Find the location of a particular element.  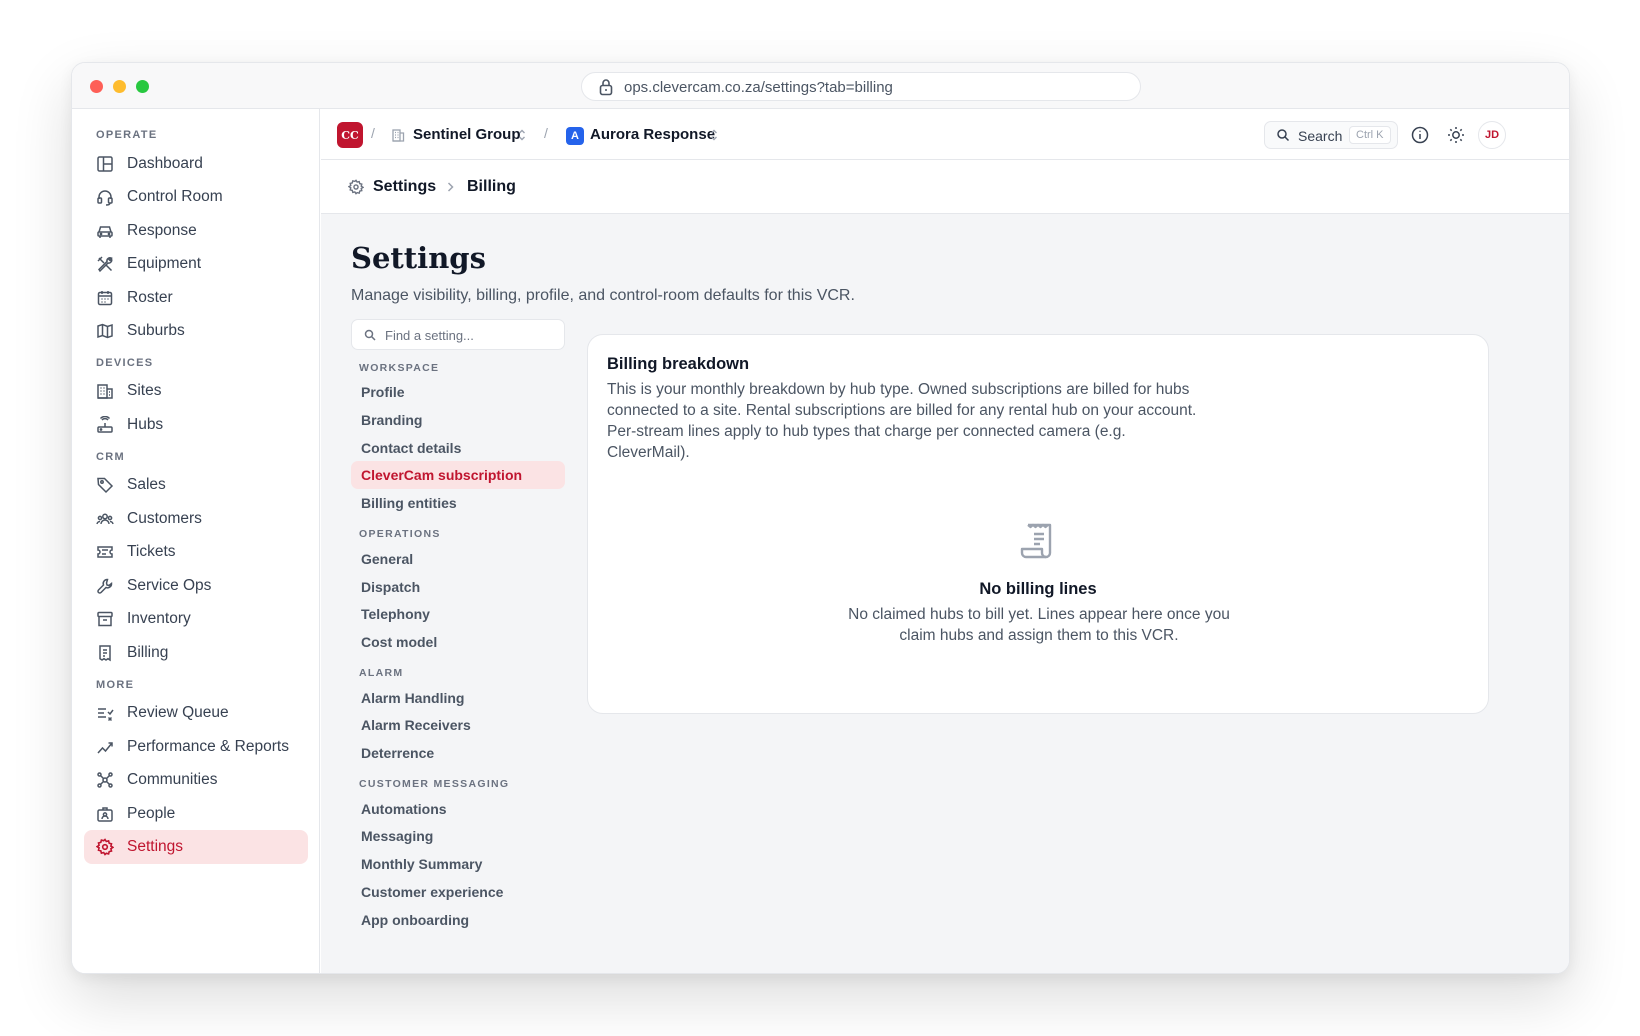

settings-item-clevercam-subscription: CleverCam subscription is located at coordinates (458, 475).